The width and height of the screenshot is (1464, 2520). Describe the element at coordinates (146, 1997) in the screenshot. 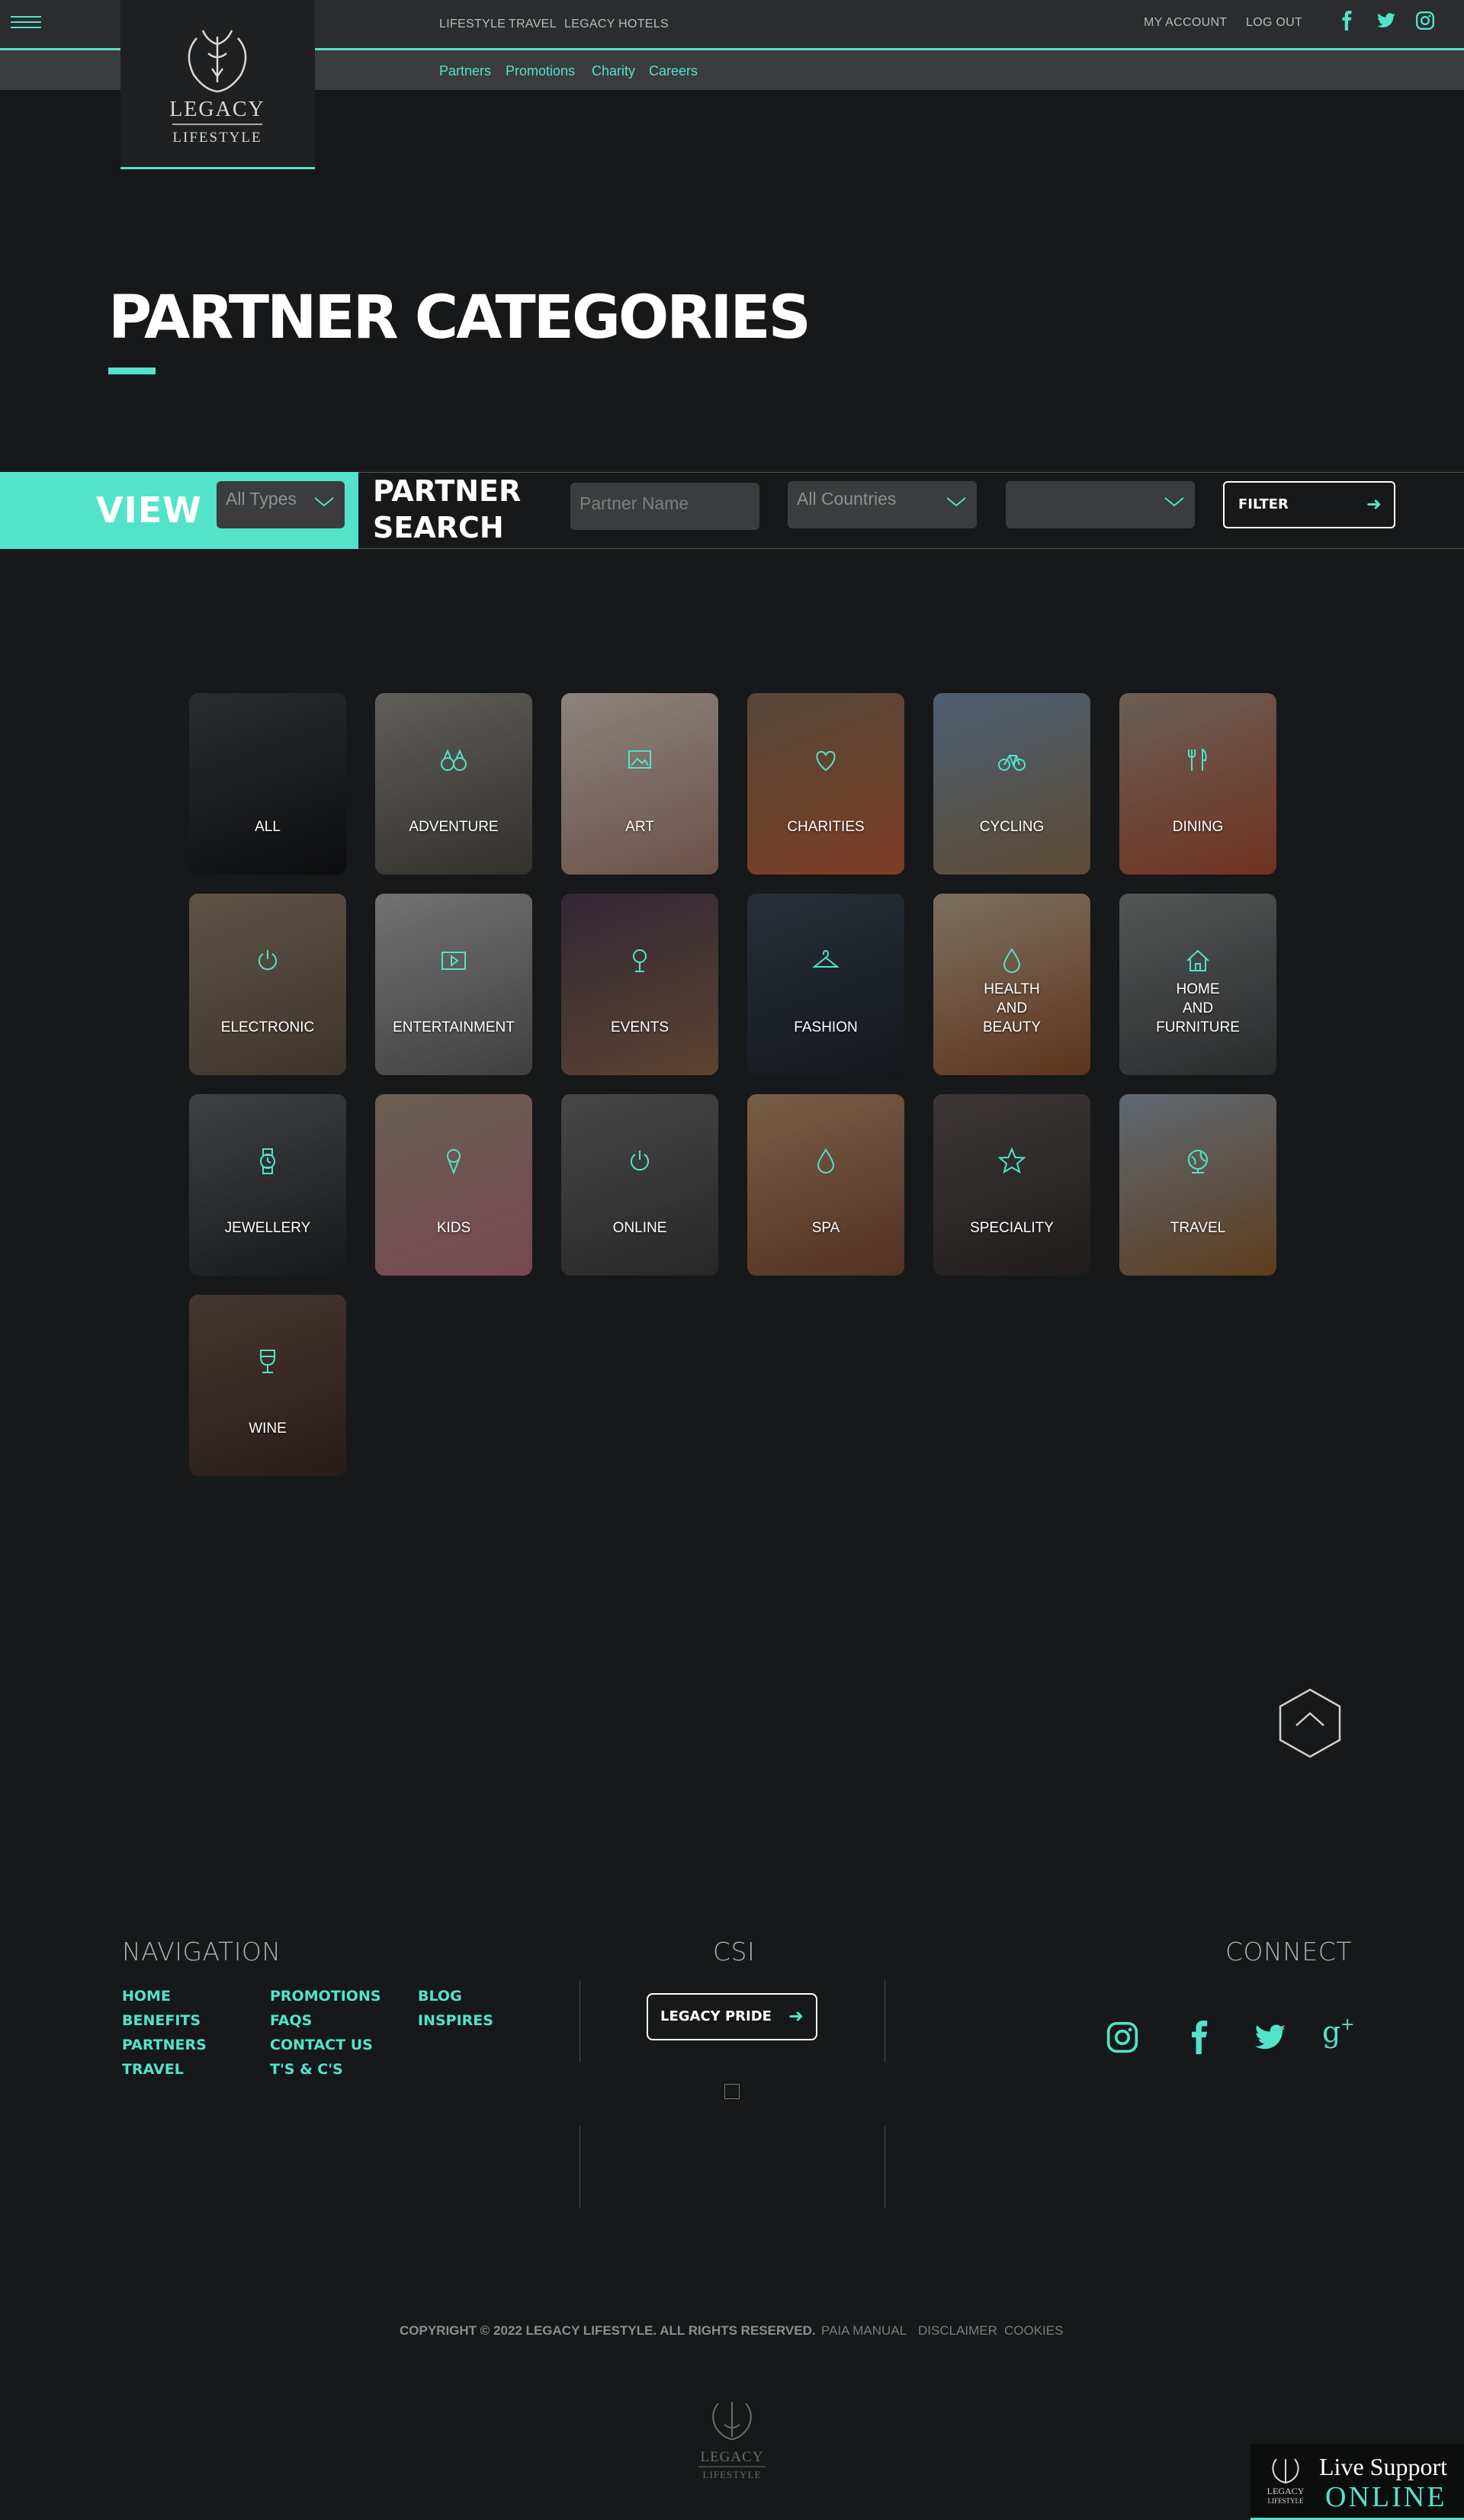

I see `footer-link-home: HOME` at that location.